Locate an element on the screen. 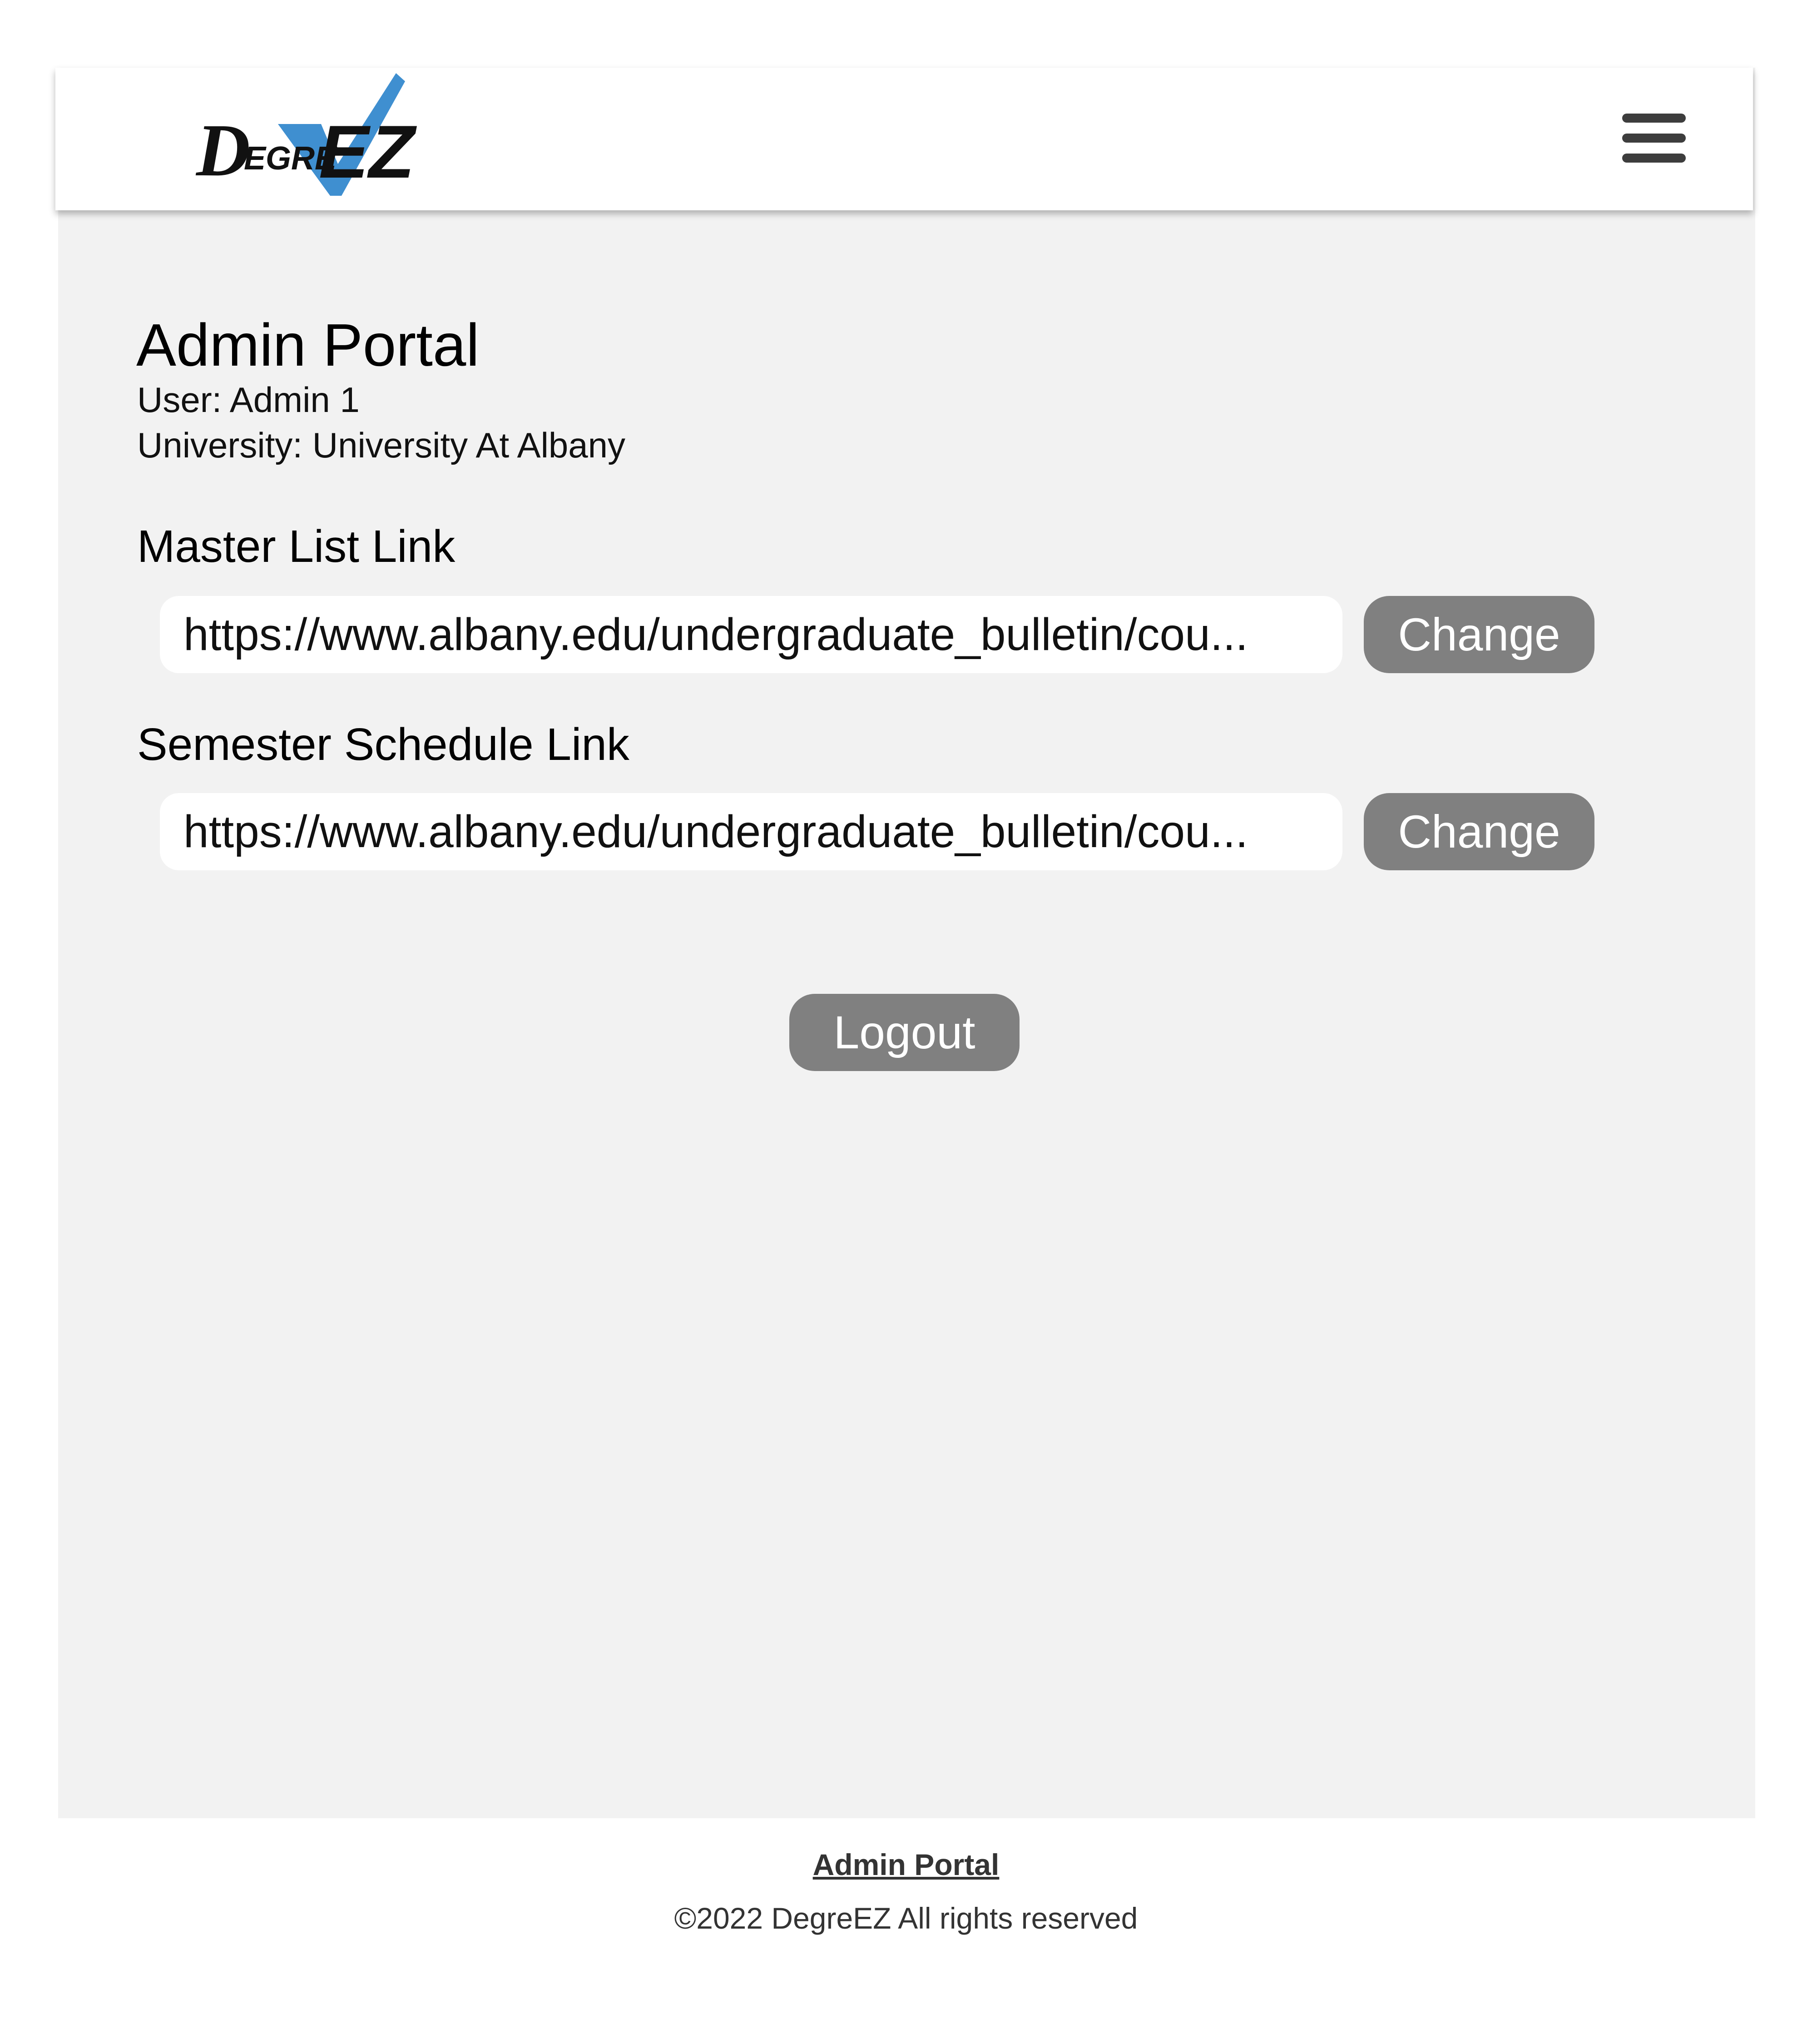  university-info: University: University At Albany is located at coordinates (381, 445).